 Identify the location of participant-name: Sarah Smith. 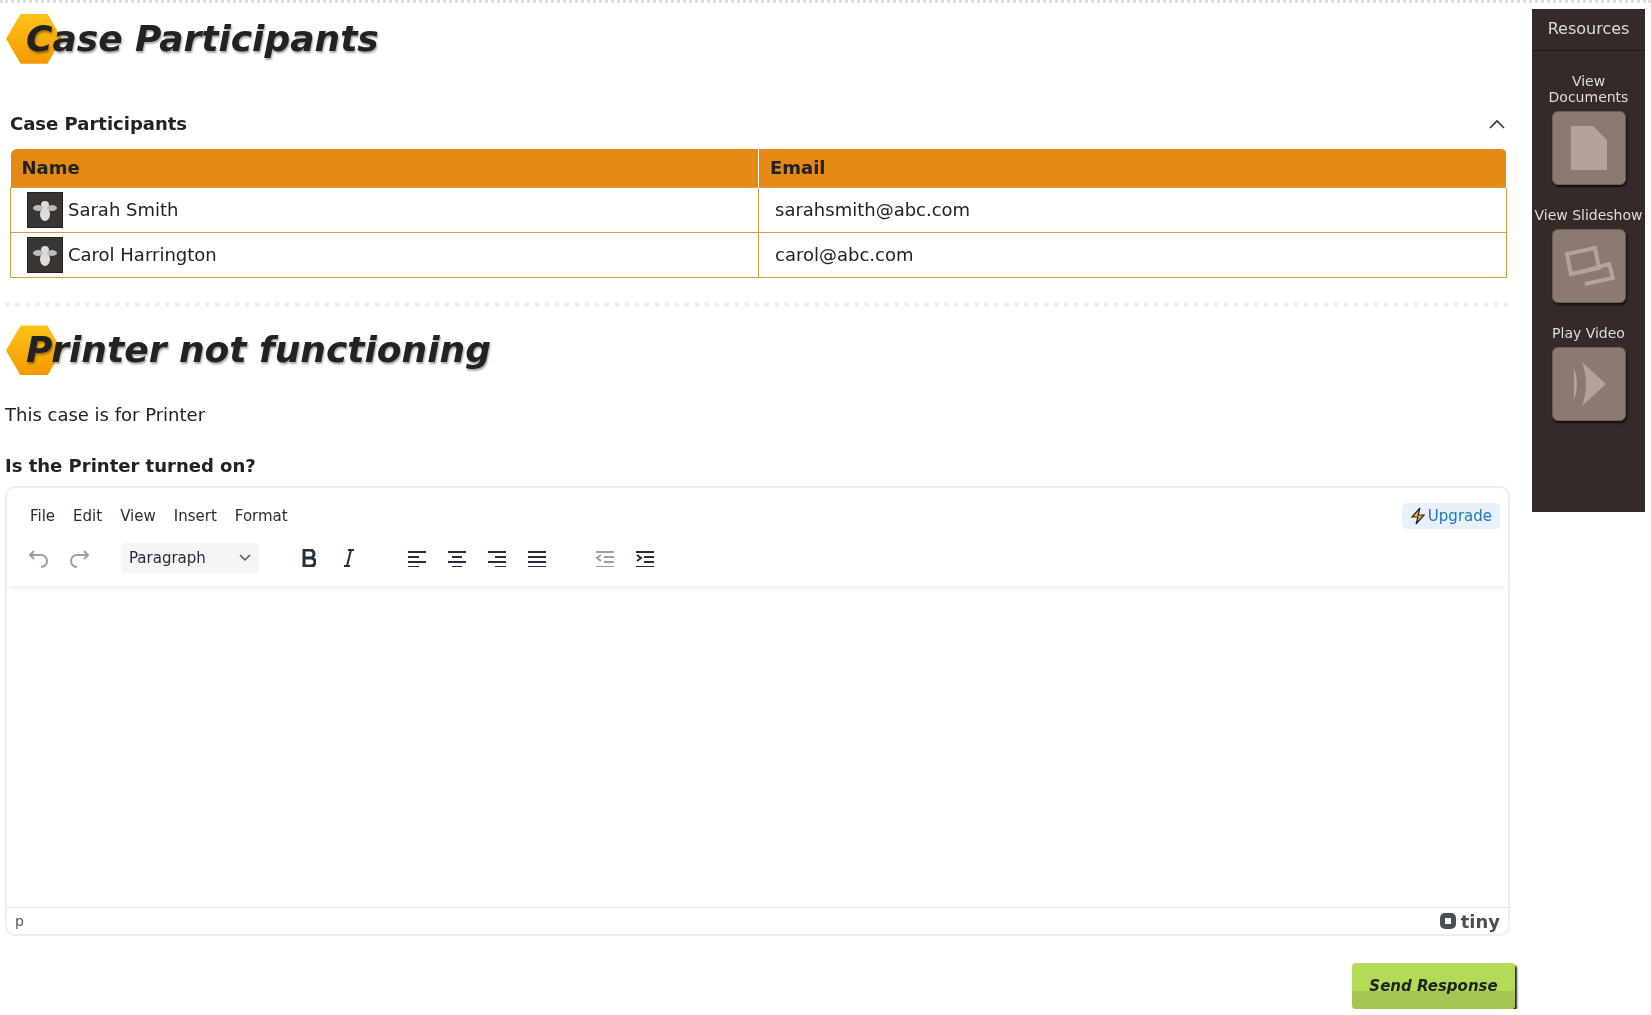
(123, 210).